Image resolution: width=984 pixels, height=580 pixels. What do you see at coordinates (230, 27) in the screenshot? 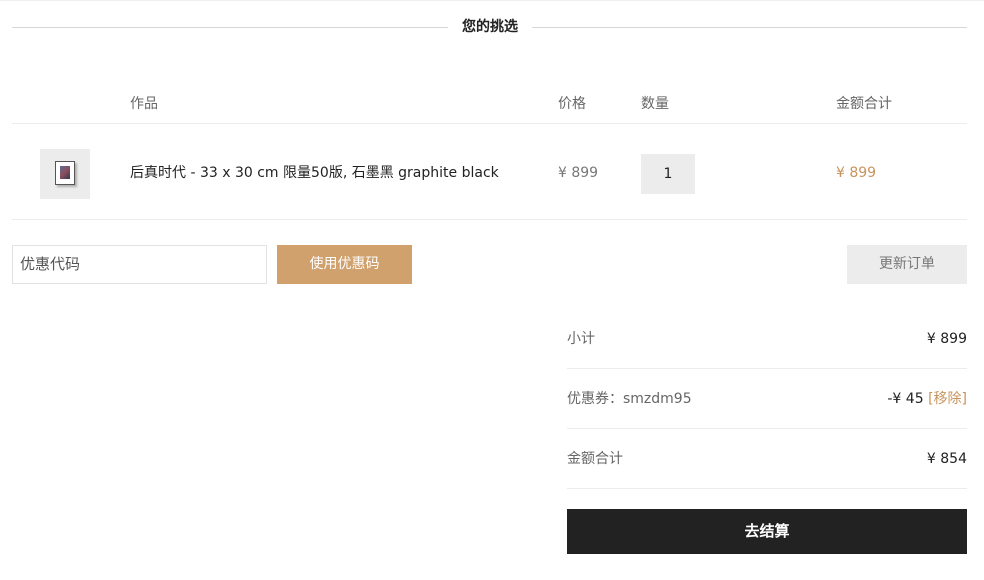
I see `section-line-left` at bounding box center [230, 27].